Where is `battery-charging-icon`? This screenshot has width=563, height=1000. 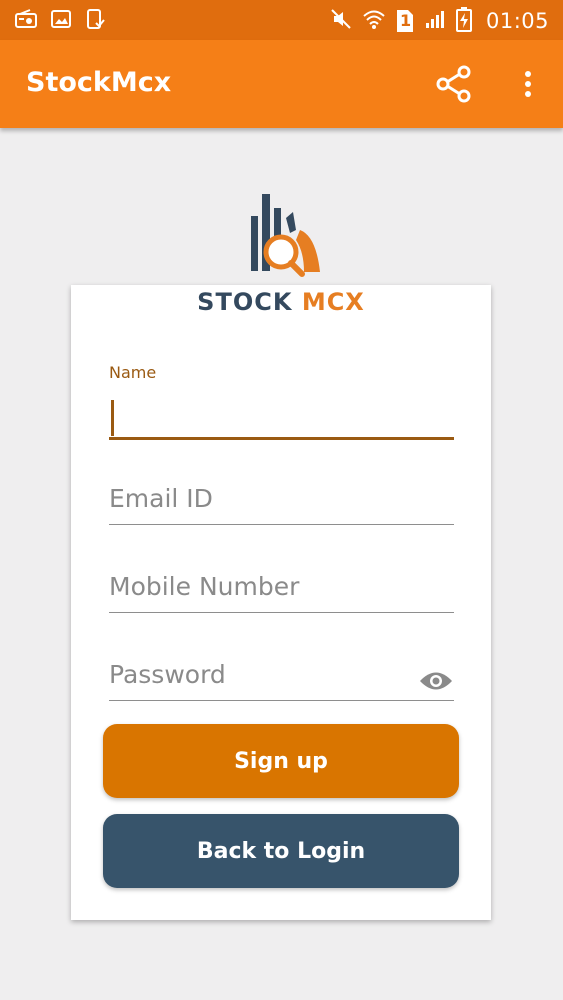 battery-charging-icon is located at coordinates (463, 21).